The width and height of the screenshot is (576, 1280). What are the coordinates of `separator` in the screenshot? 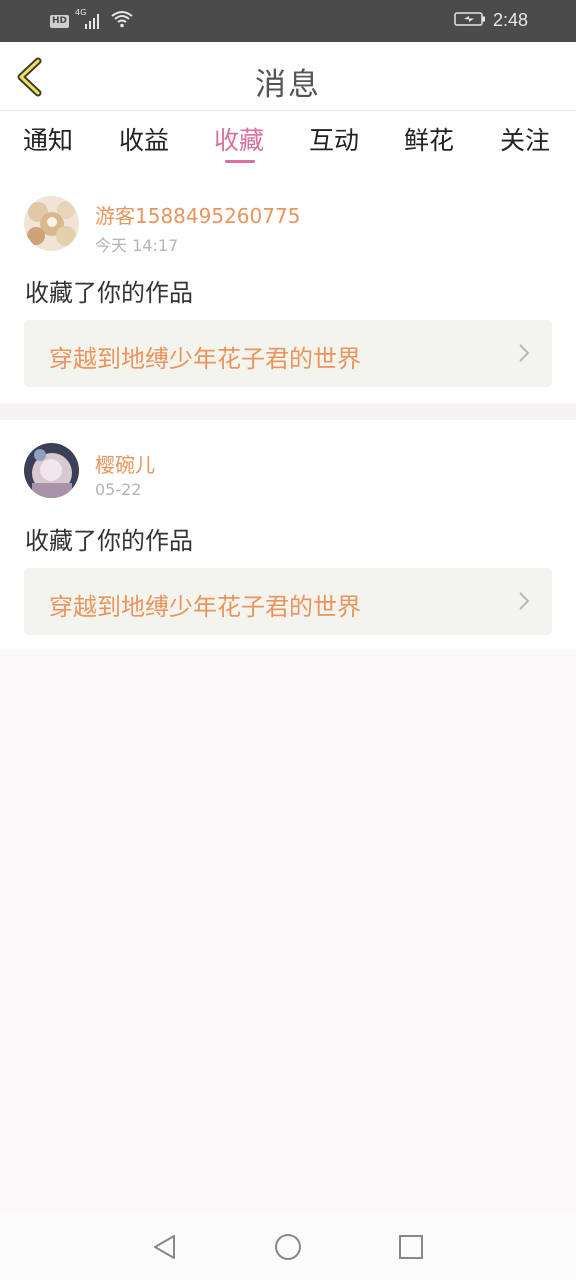 It's located at (288, 411).